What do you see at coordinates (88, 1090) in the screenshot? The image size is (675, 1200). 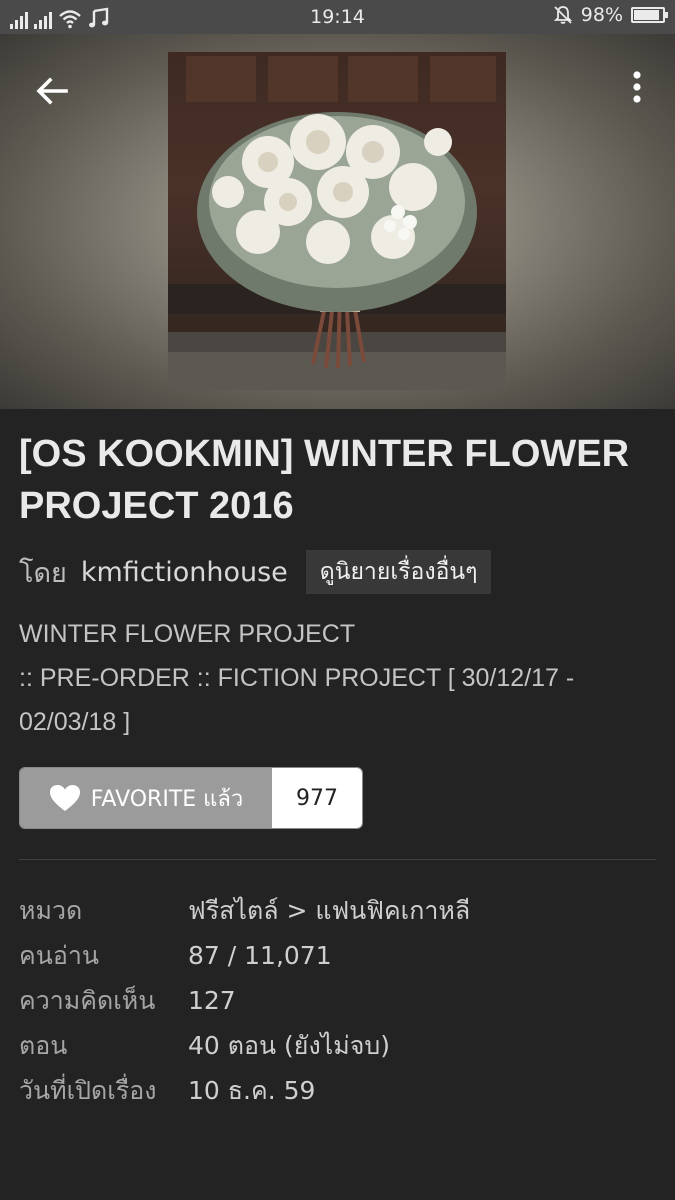 I see `info-label: วันที่เปิดเรื่อง` at bounding box center [88, 1090].